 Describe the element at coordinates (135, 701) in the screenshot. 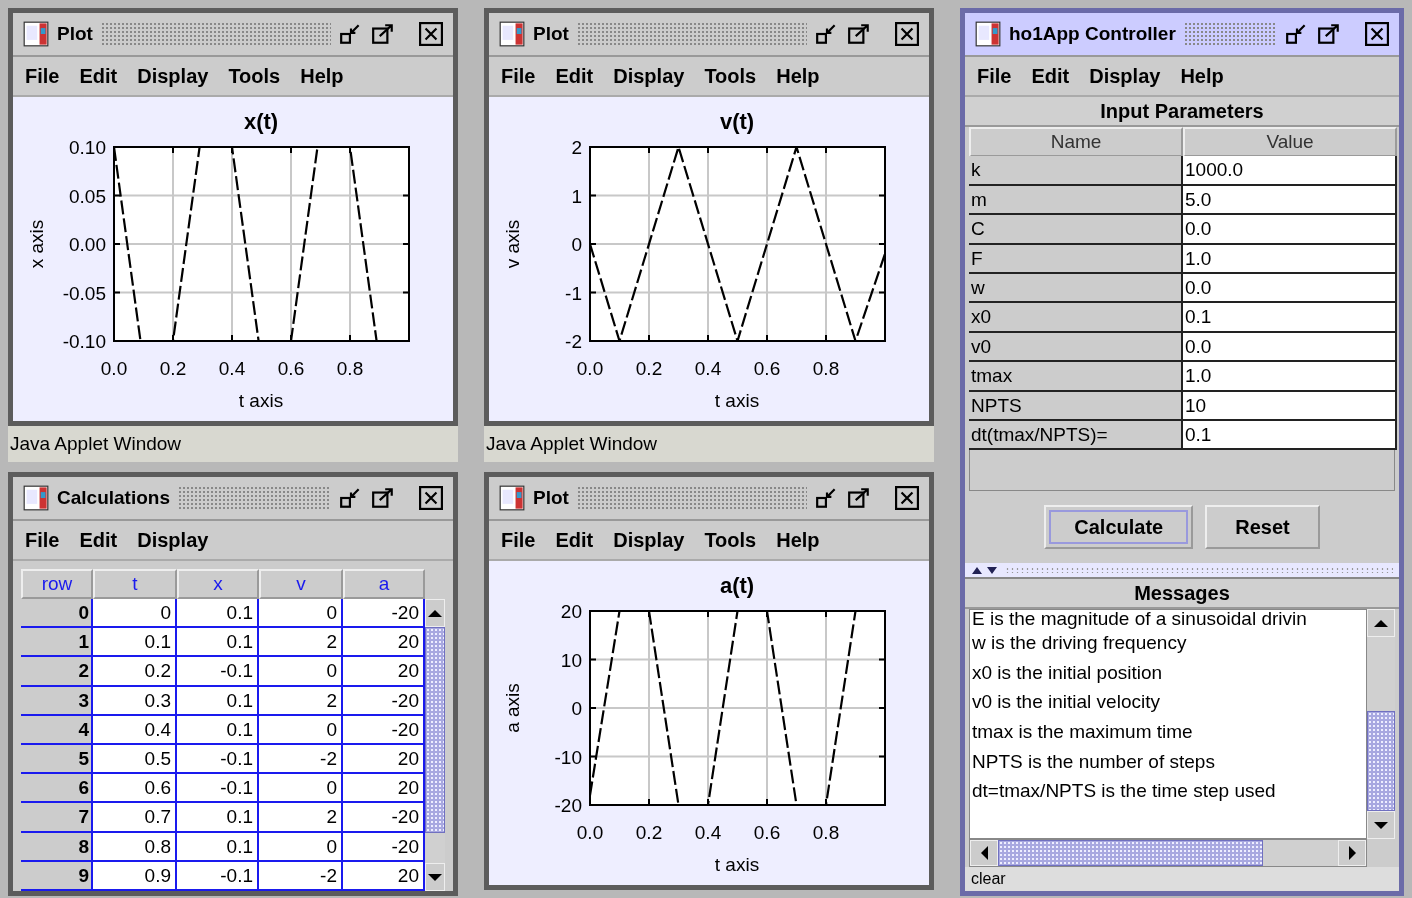

I see `table-cell: 0.3` at that location.